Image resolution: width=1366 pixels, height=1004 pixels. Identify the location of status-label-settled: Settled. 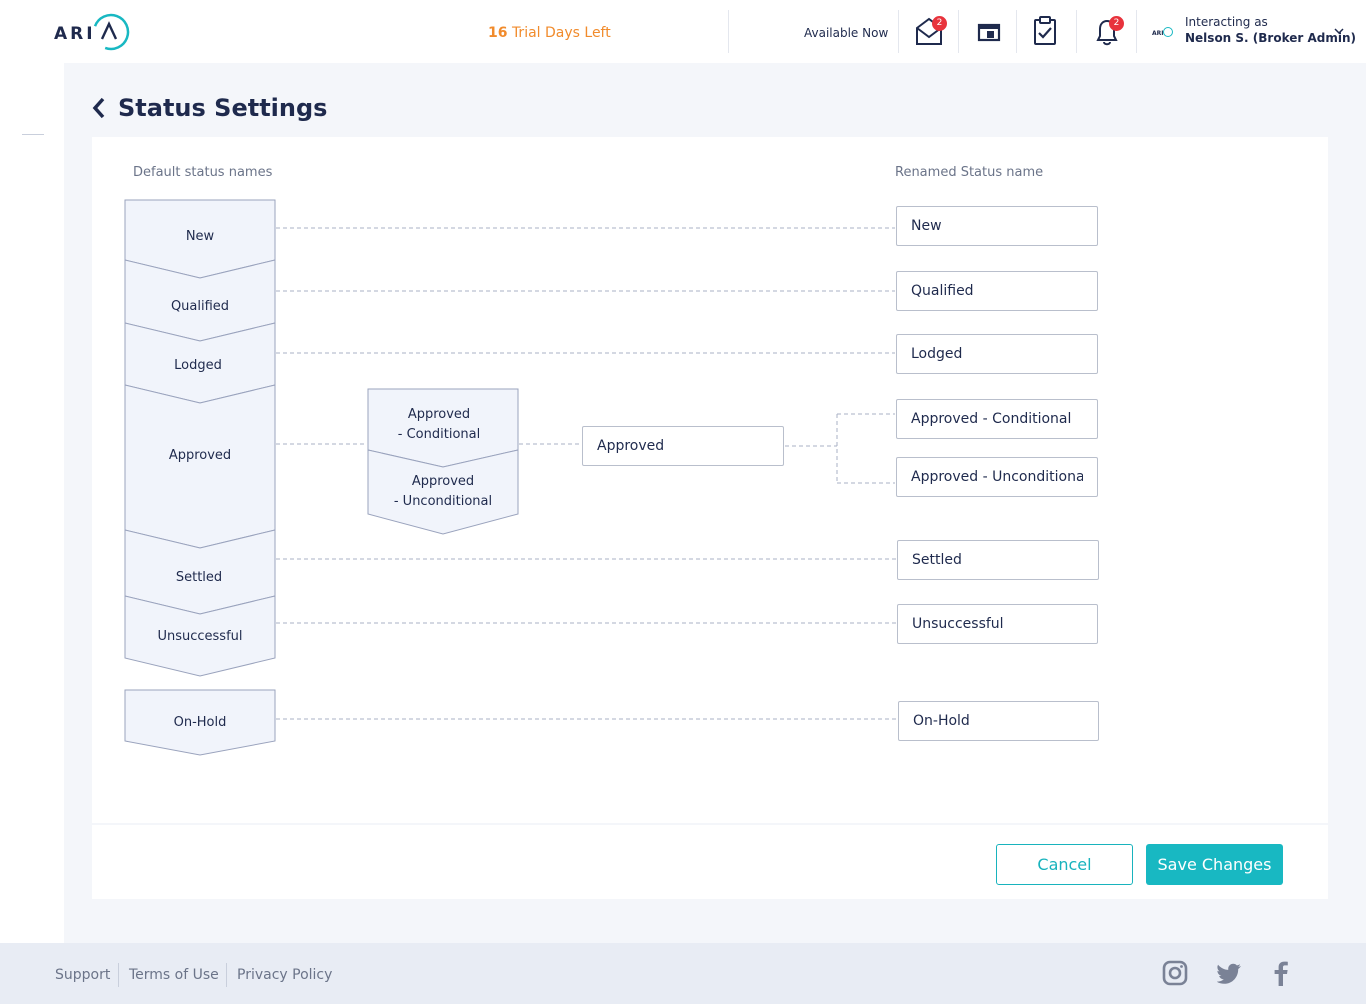
(199, 577).